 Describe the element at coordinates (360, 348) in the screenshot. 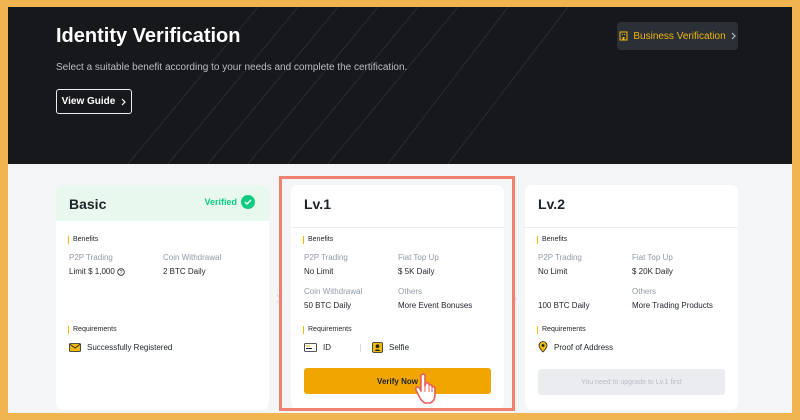

I see `requirement-divider` at that location.